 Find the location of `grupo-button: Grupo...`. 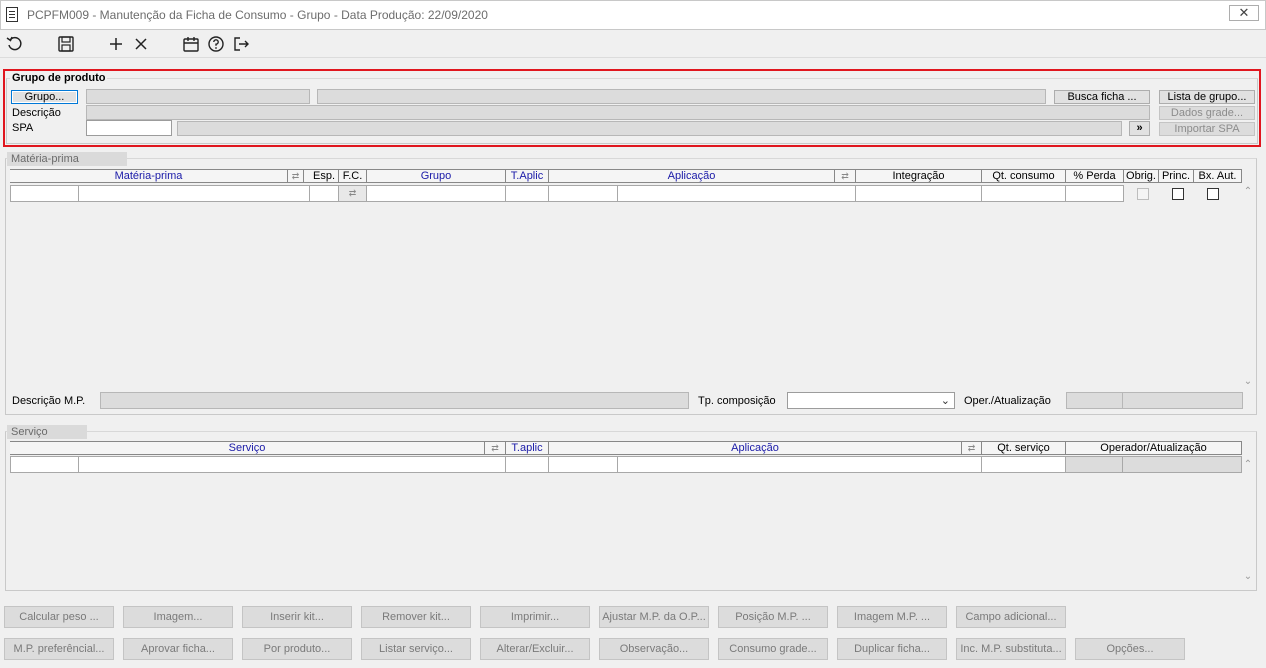

grupo-button: Grupo... is located at coordinates (44, 97).